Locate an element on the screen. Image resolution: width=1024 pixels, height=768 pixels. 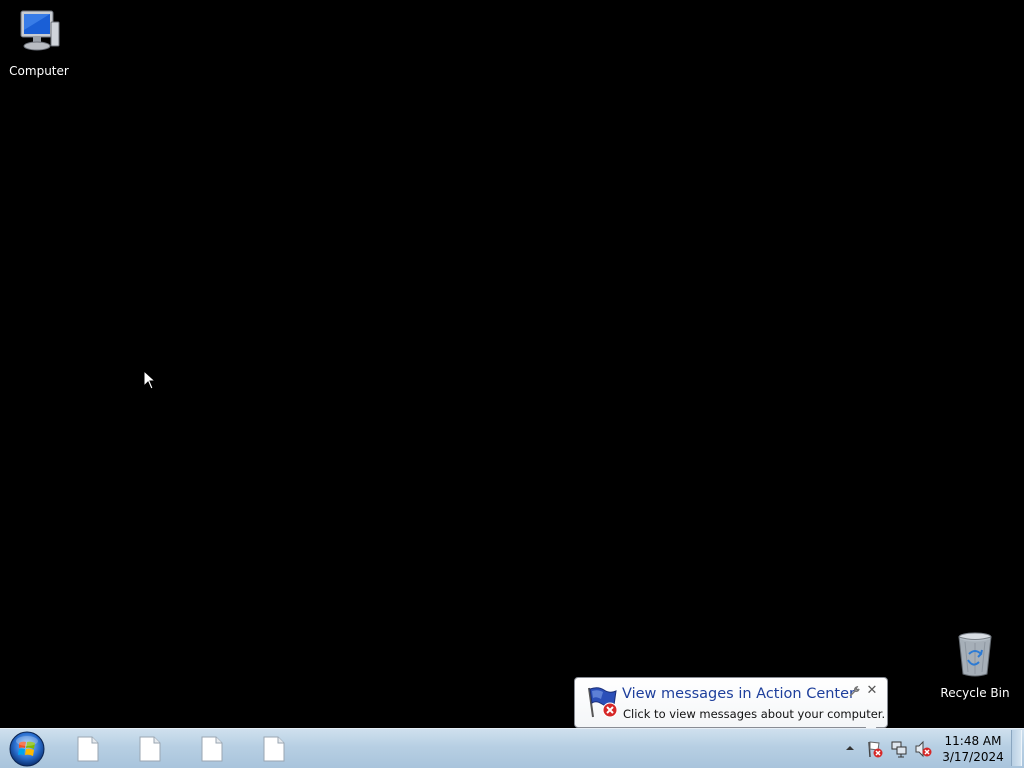
network-icon is located at coordinates (899, 749).